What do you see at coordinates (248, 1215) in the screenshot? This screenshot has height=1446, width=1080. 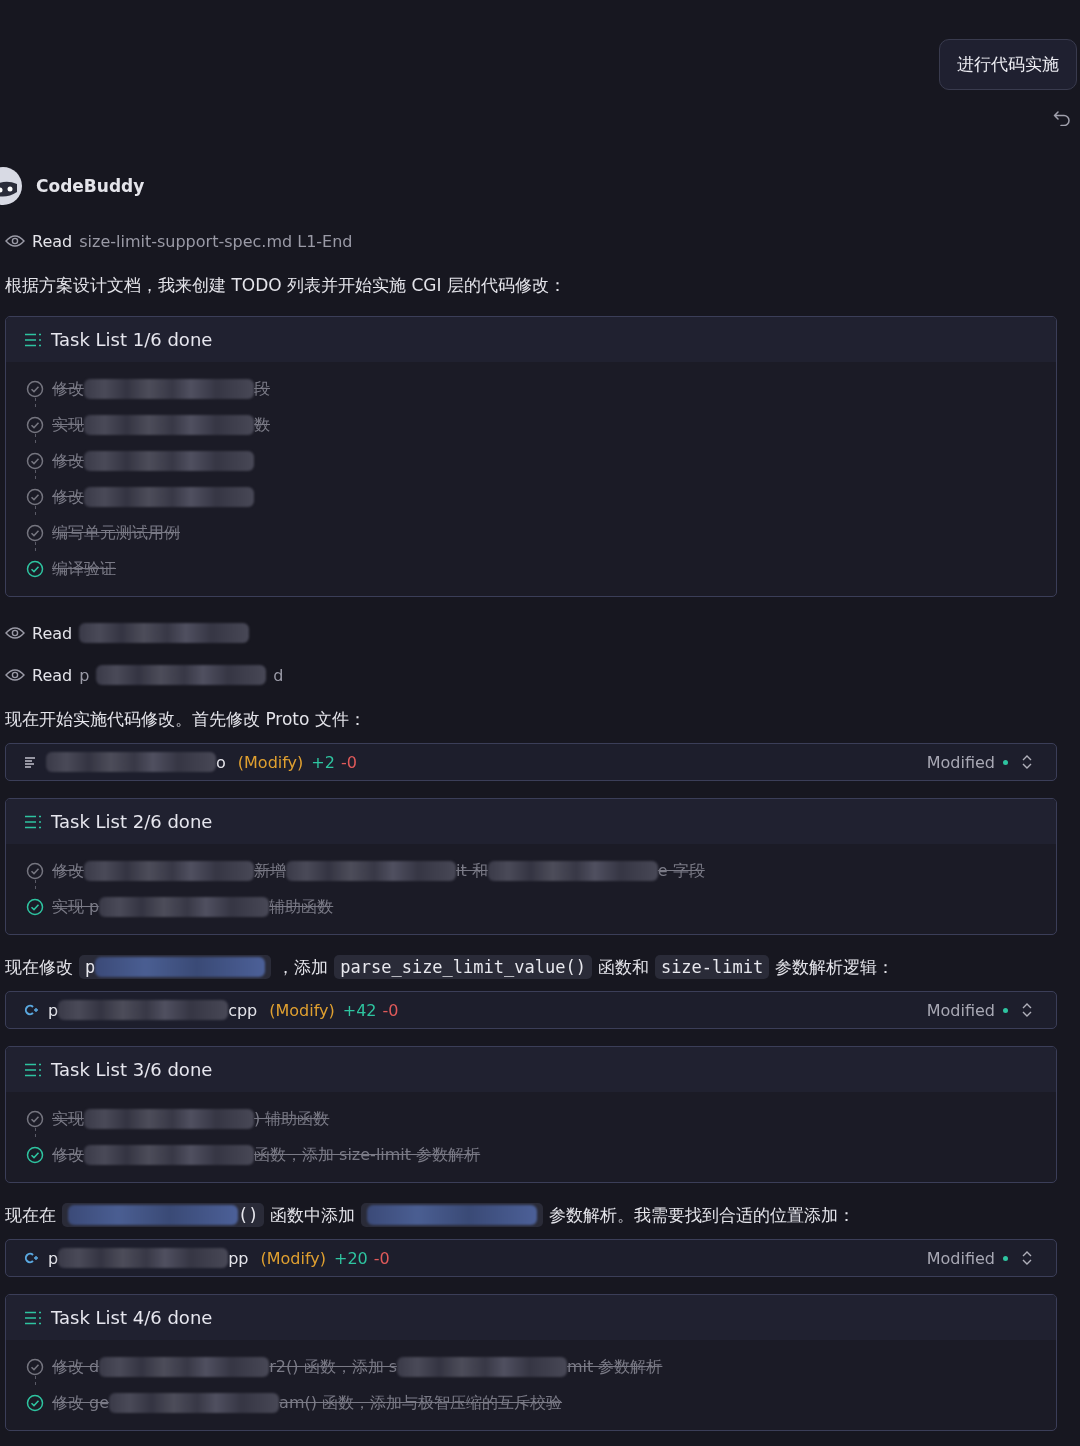 I see `code-text: ()` at bounding box center [248, 1215].